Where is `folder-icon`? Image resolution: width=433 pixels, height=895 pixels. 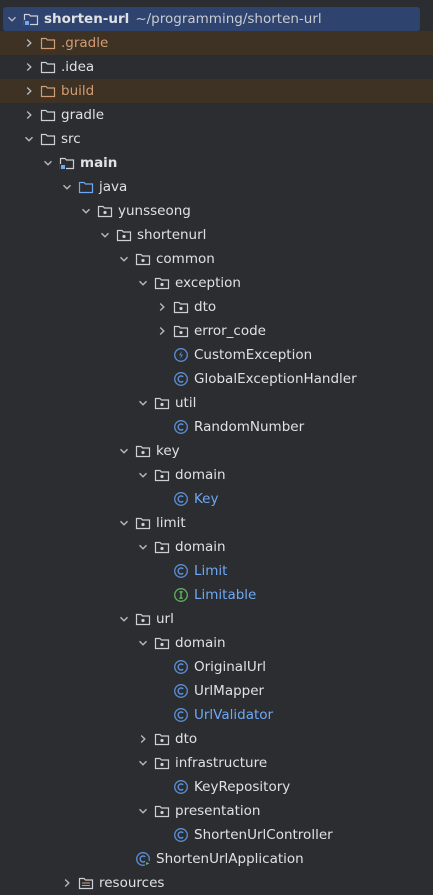 folder-icon is located at coordinates (48, 67).